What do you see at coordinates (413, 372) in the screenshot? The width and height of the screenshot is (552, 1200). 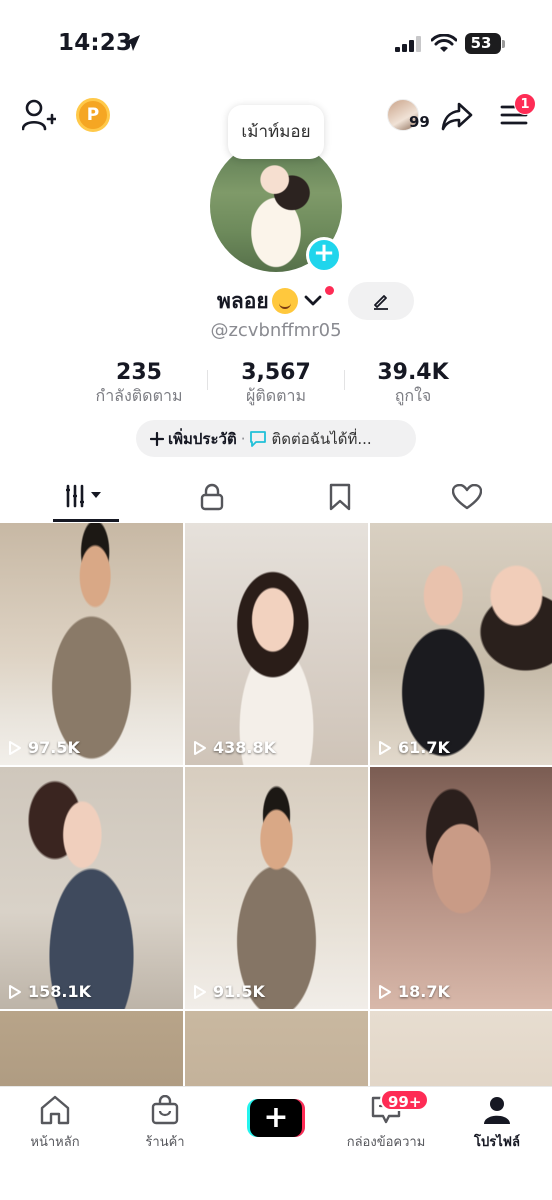 I see `likes-count: 39.4K` at bounding box center [413, 372].